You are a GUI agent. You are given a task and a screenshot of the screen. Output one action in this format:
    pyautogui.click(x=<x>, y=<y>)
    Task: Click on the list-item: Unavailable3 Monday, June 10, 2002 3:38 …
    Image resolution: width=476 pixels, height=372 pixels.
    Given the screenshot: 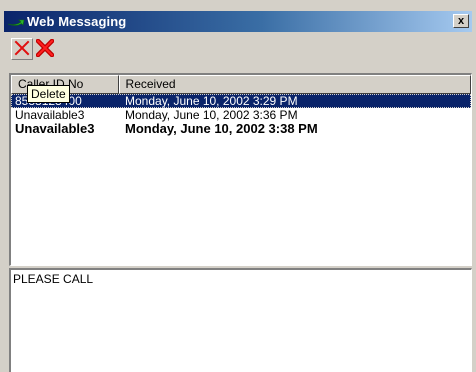 What is the action you would take?
    pyautogui.click(x=241, y=129)
    